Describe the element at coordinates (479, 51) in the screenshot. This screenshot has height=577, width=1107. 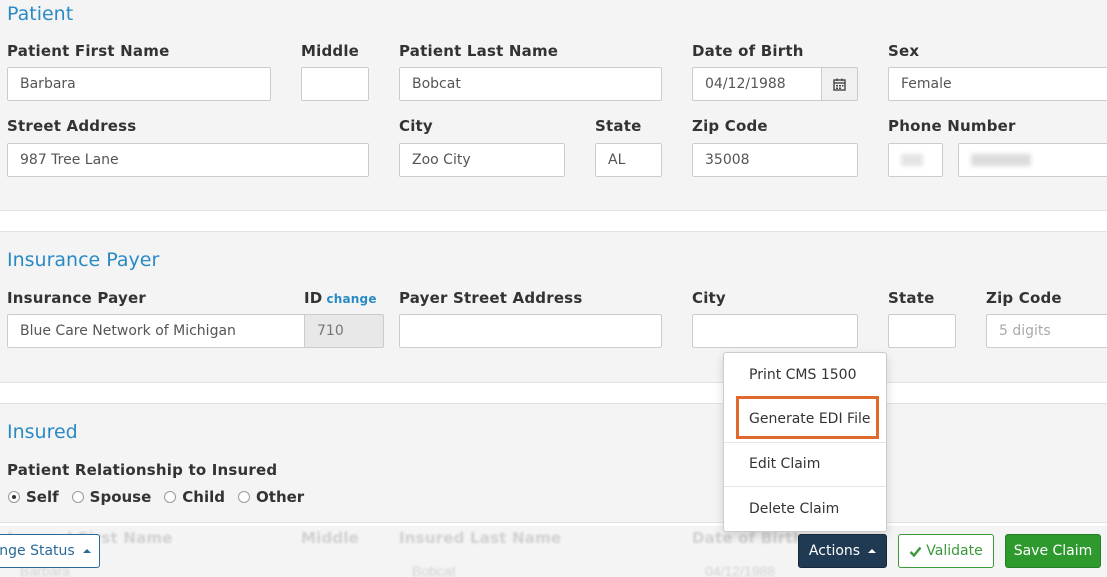
I see `patient-last-name-label: Patient Last Name` at that location.